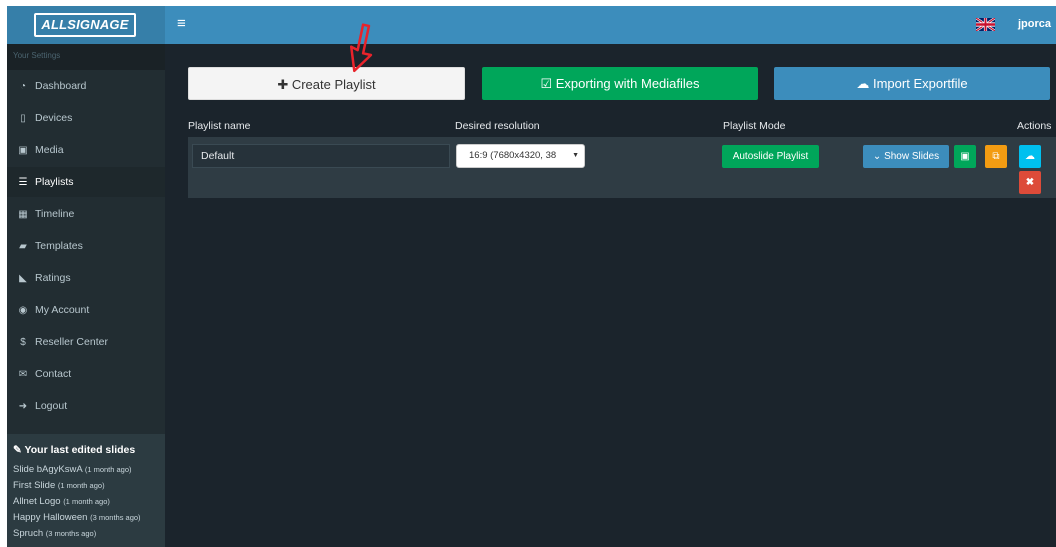 The width and height of the screenshot is (1056, 547). I want to click on user-circle-icon: ◉, so click(23, 310).